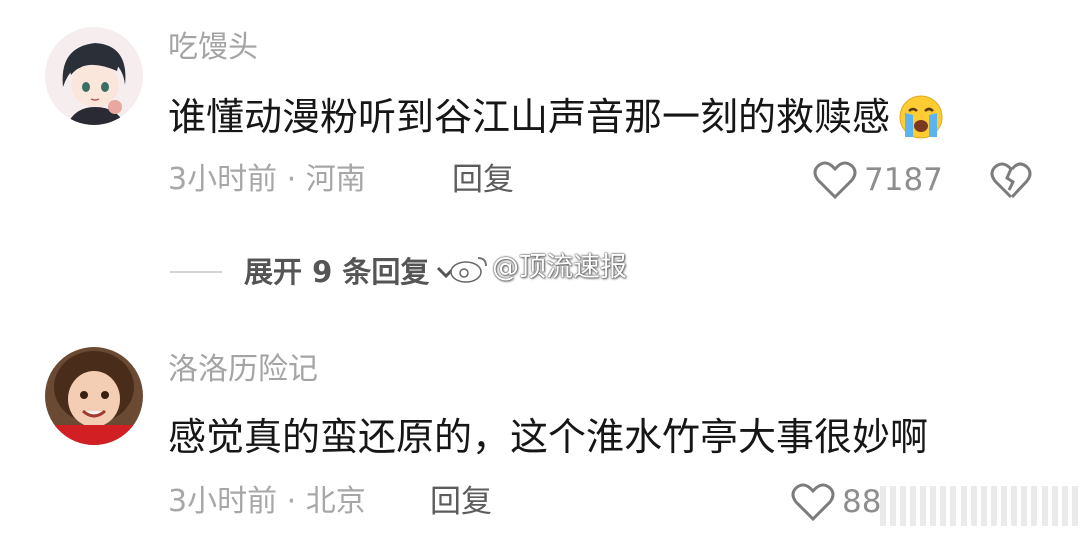 The image size is (1080, 533). Describe the element at coordinates (469, 268) in the screenshot. I see `weibo-logo-icon` at that location.